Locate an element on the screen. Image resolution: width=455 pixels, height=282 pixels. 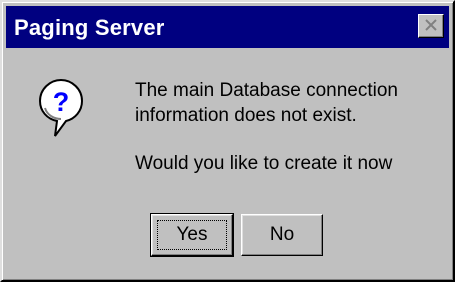
yes-button: Yes is located at coordinates (192, 235).